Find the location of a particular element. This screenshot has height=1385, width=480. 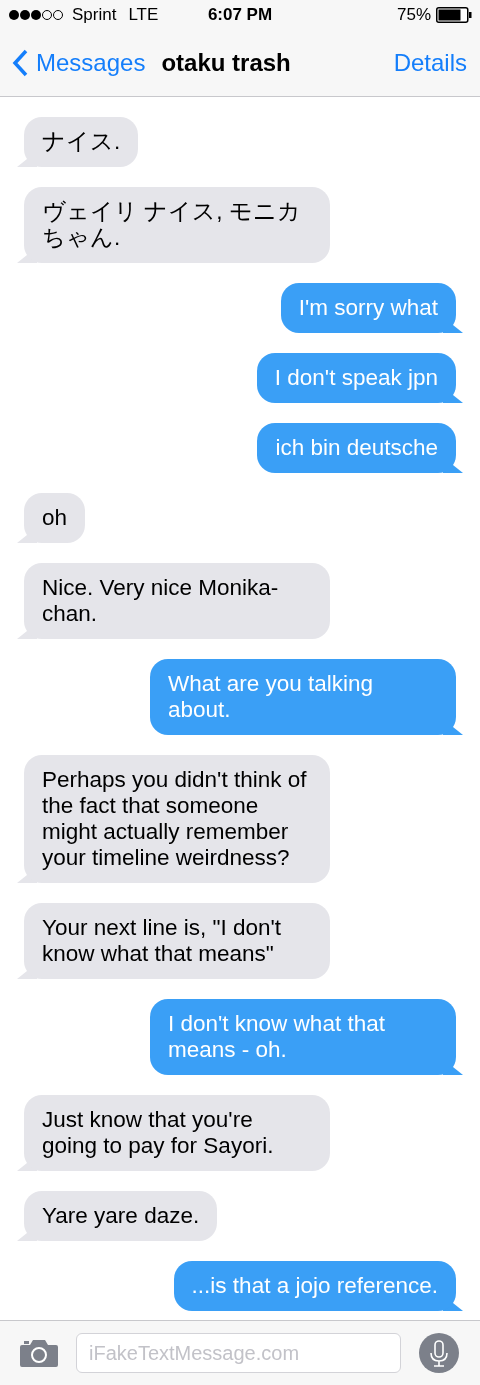

back-label: Messages is located at coordinates (91, 63).